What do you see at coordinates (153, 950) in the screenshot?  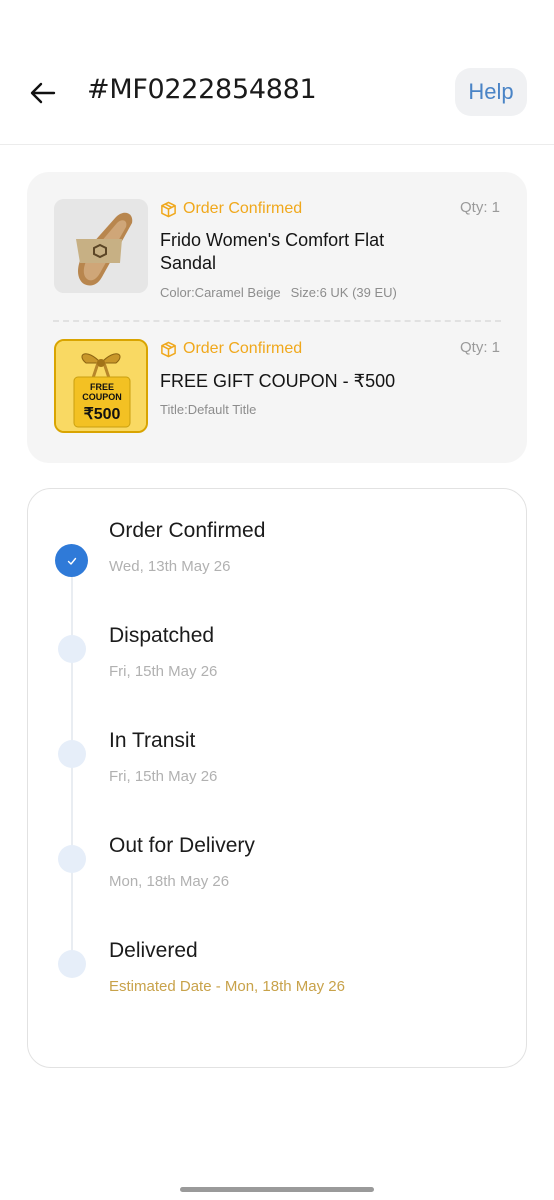 I see `step-title: Delivered` at bounding box center [153, 950].